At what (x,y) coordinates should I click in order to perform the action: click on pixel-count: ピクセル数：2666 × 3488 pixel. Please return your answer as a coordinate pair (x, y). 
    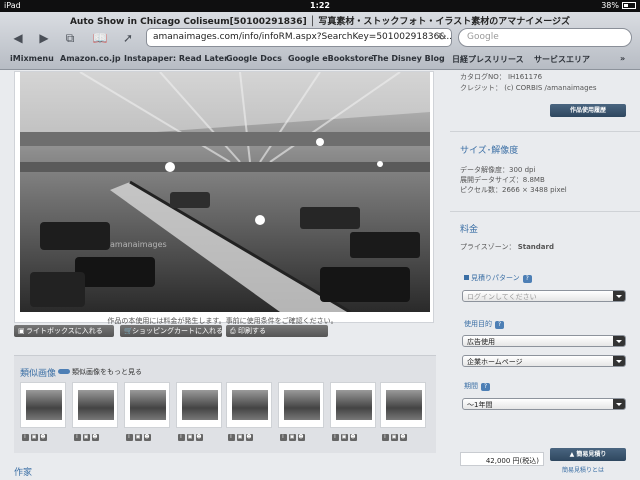
    Looking at the image, I should click on (513, 190).